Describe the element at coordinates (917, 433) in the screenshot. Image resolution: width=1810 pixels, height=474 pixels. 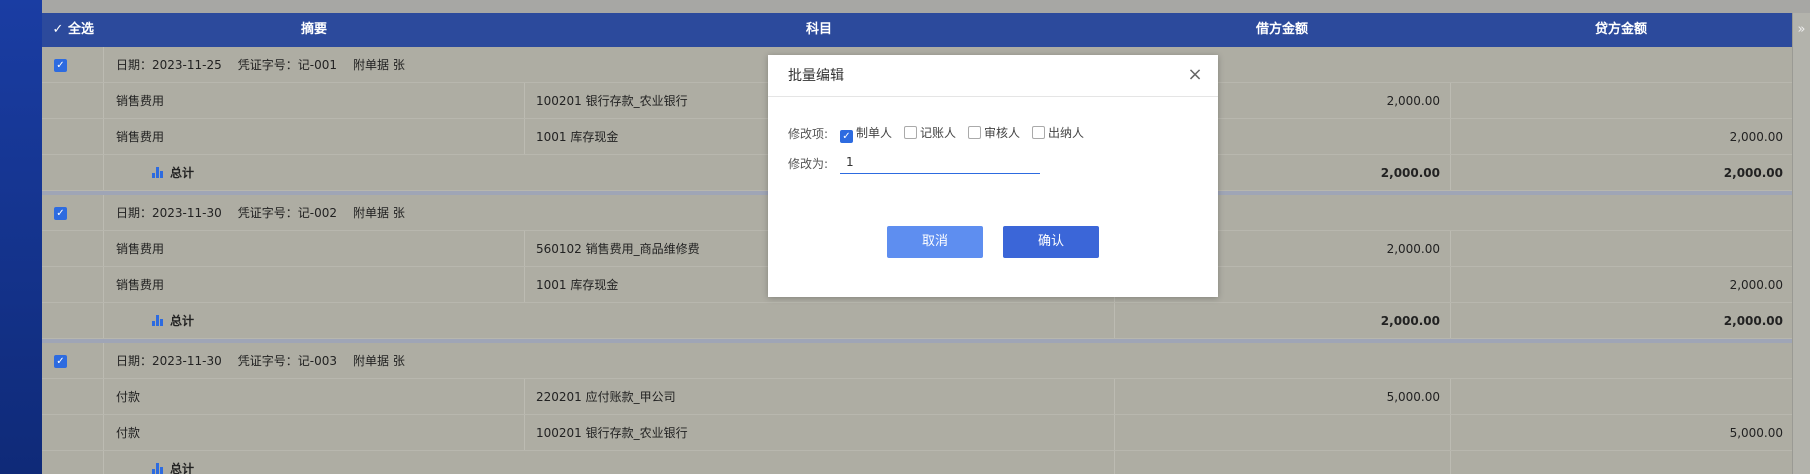
I see `table-row: 付款 100201 银行存款_农业银行 5,000.00` at that location.